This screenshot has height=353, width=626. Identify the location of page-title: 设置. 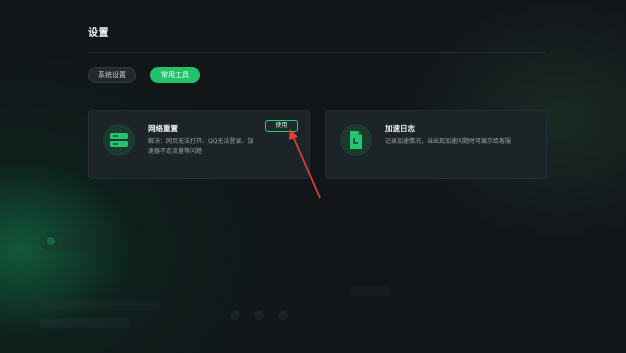
(98, 33).